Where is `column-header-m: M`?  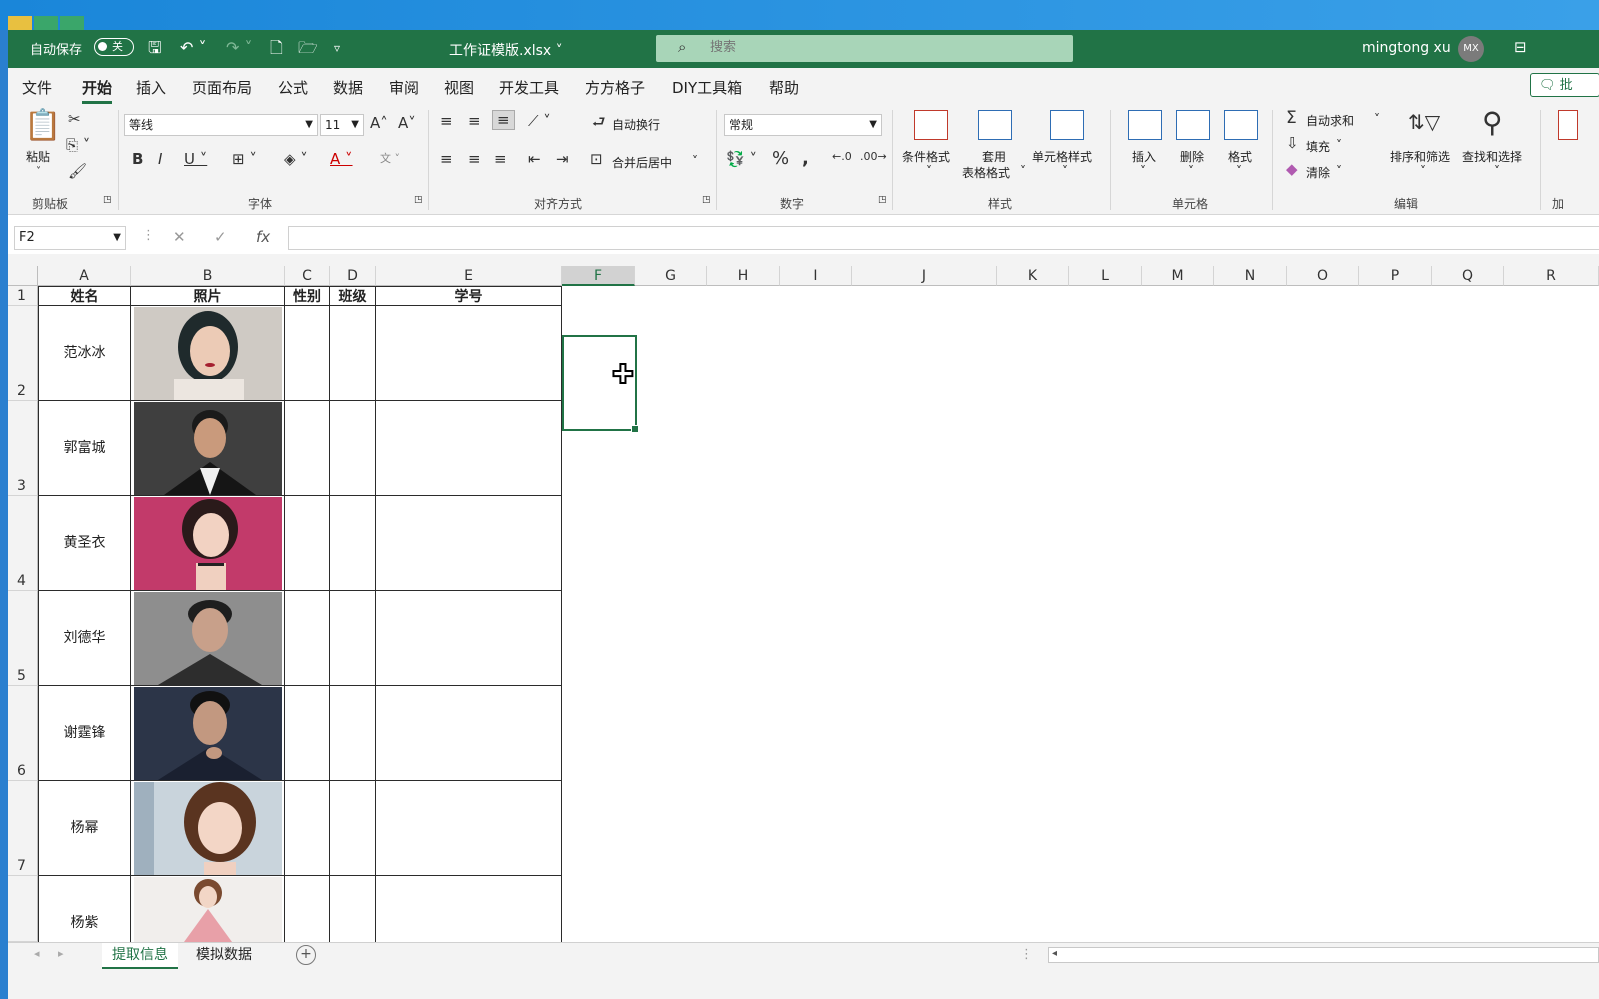
column-header-m: M is located at coordinates (1178, 276).